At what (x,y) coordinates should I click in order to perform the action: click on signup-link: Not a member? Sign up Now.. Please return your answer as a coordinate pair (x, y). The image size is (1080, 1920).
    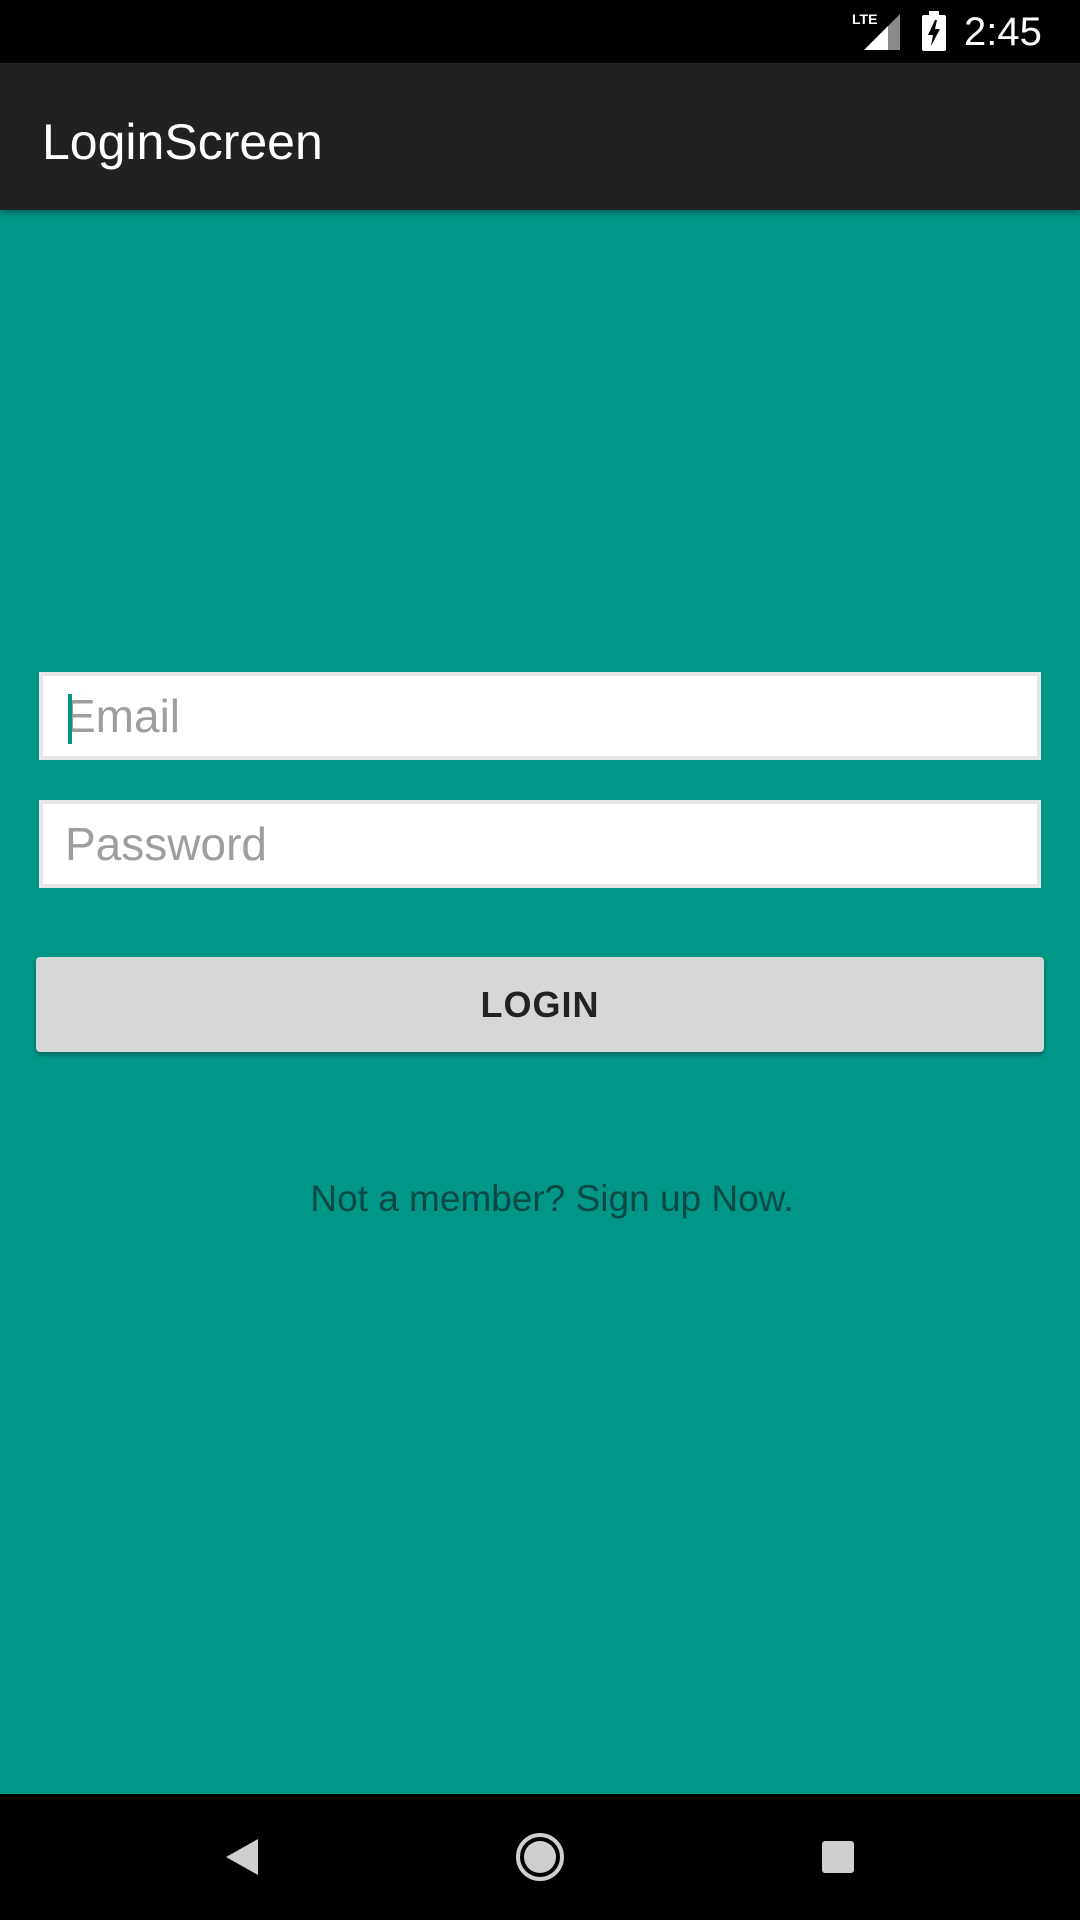
    Looking at the image, I should click on (540, 1199).